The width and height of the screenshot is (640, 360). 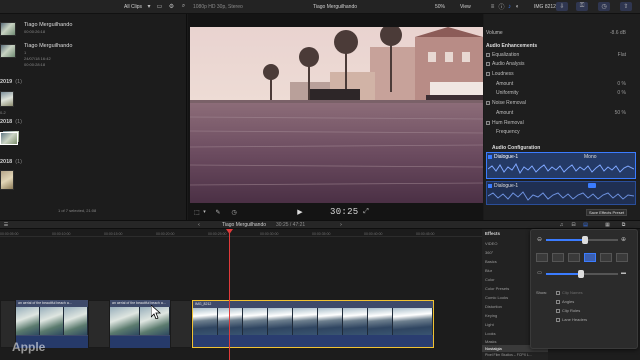 What do you see at coordinates (488, 122) in the screenshot?
I see `hum-removal-checkbox` at bounding box center [488, 122].